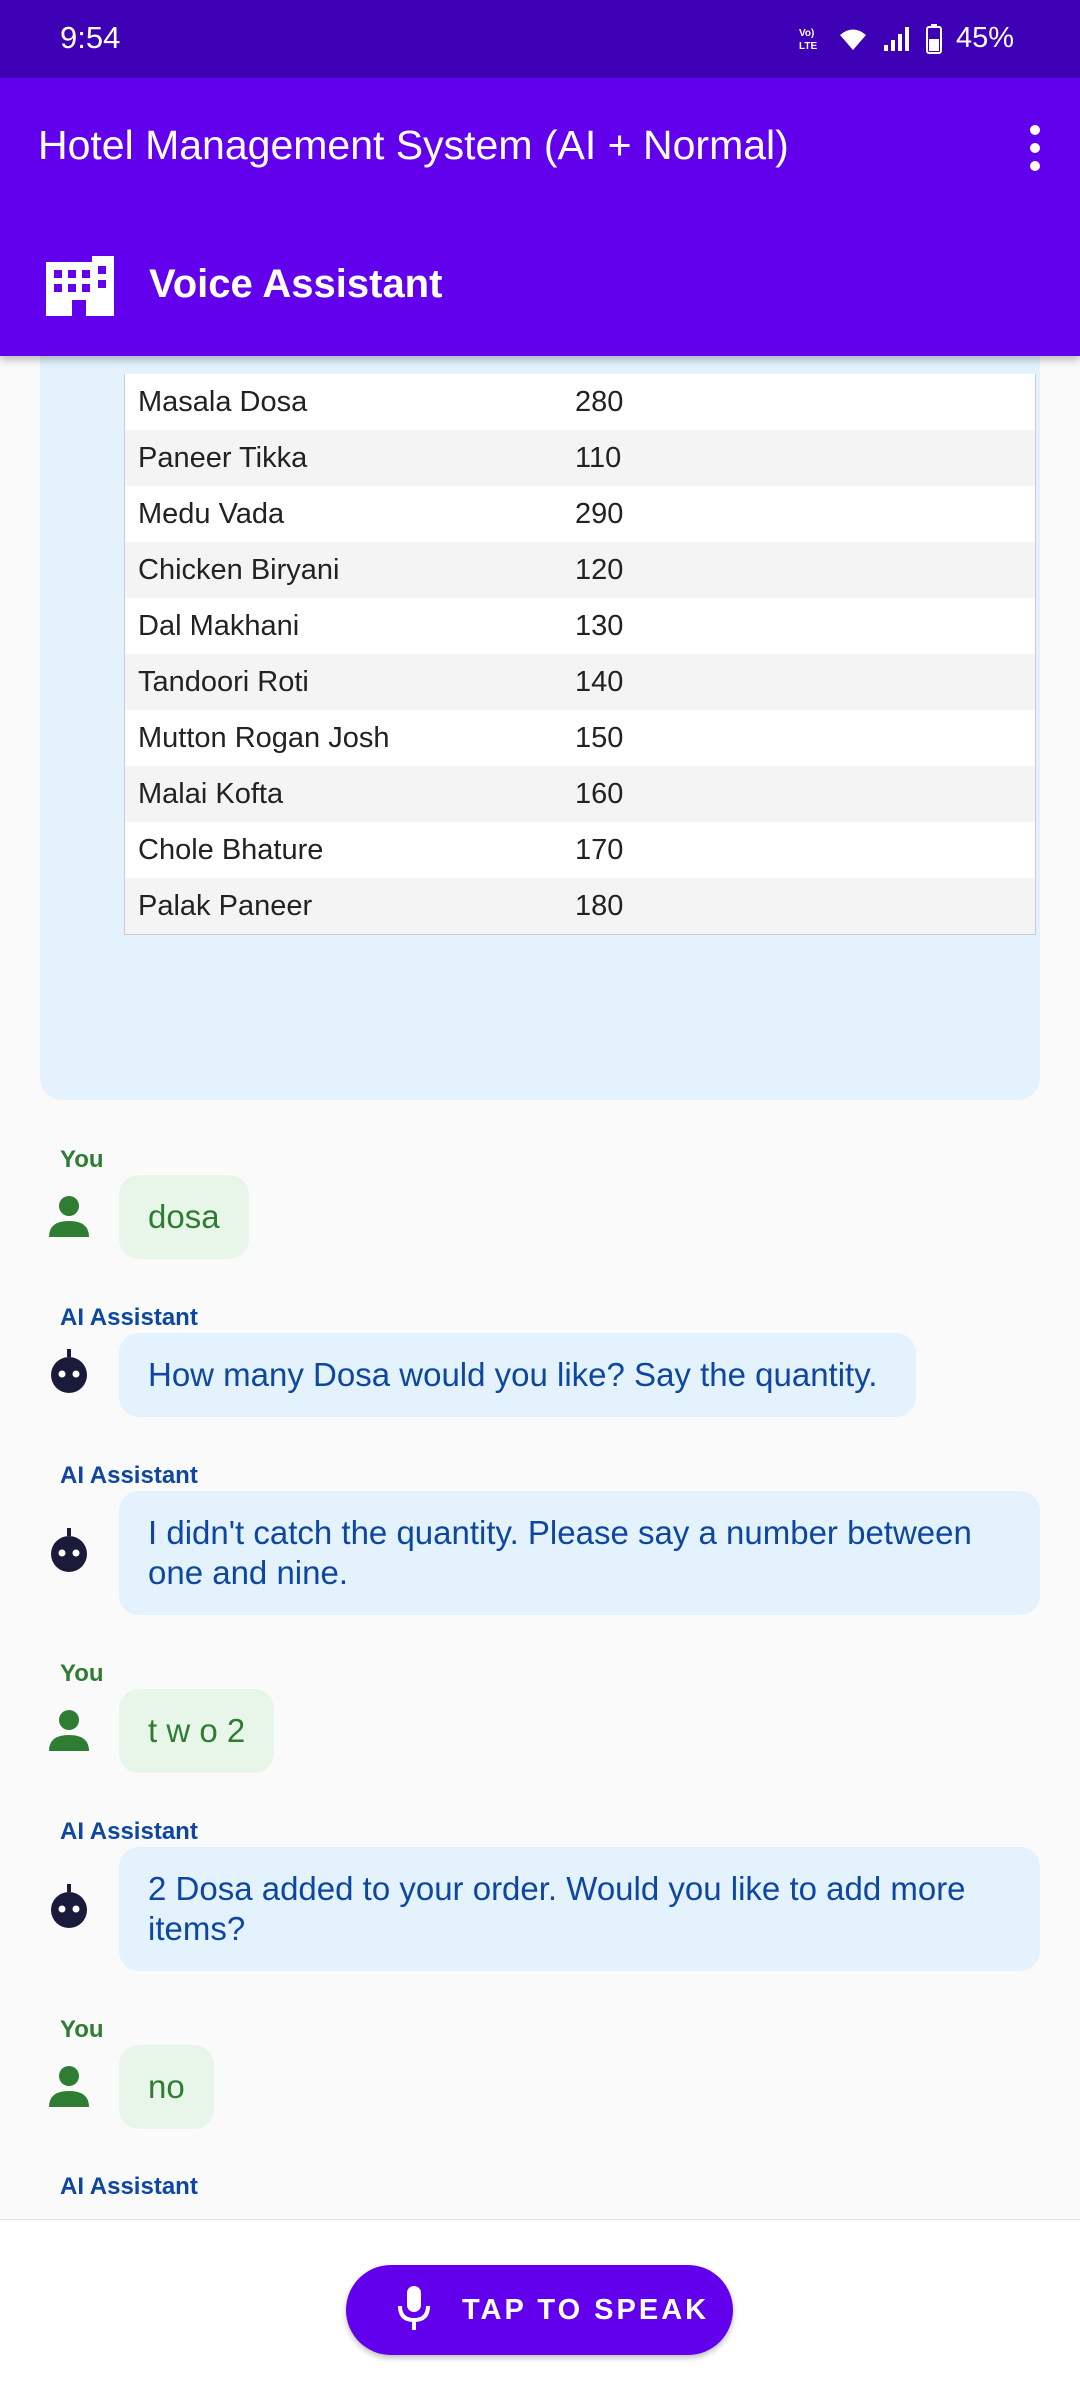  I want to click on menu-item-price: 170, so click(599, 849).